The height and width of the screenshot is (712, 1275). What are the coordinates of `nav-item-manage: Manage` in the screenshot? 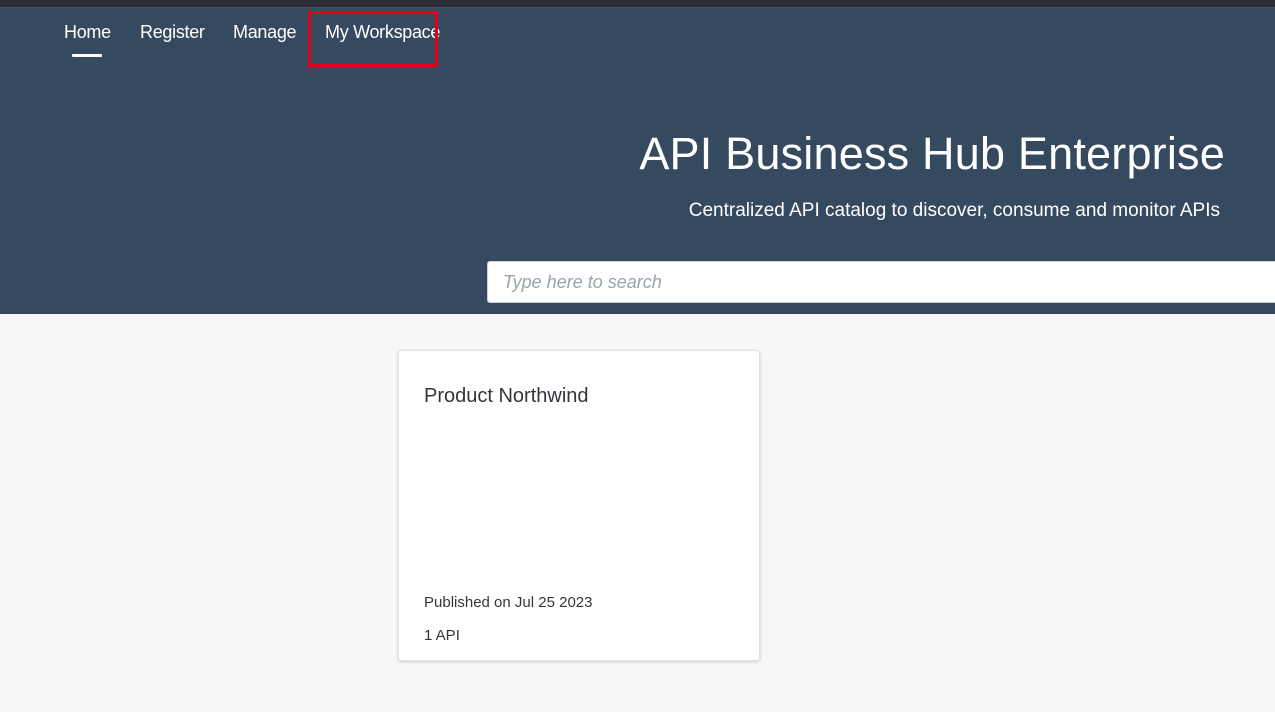 It's located at (265, 32).